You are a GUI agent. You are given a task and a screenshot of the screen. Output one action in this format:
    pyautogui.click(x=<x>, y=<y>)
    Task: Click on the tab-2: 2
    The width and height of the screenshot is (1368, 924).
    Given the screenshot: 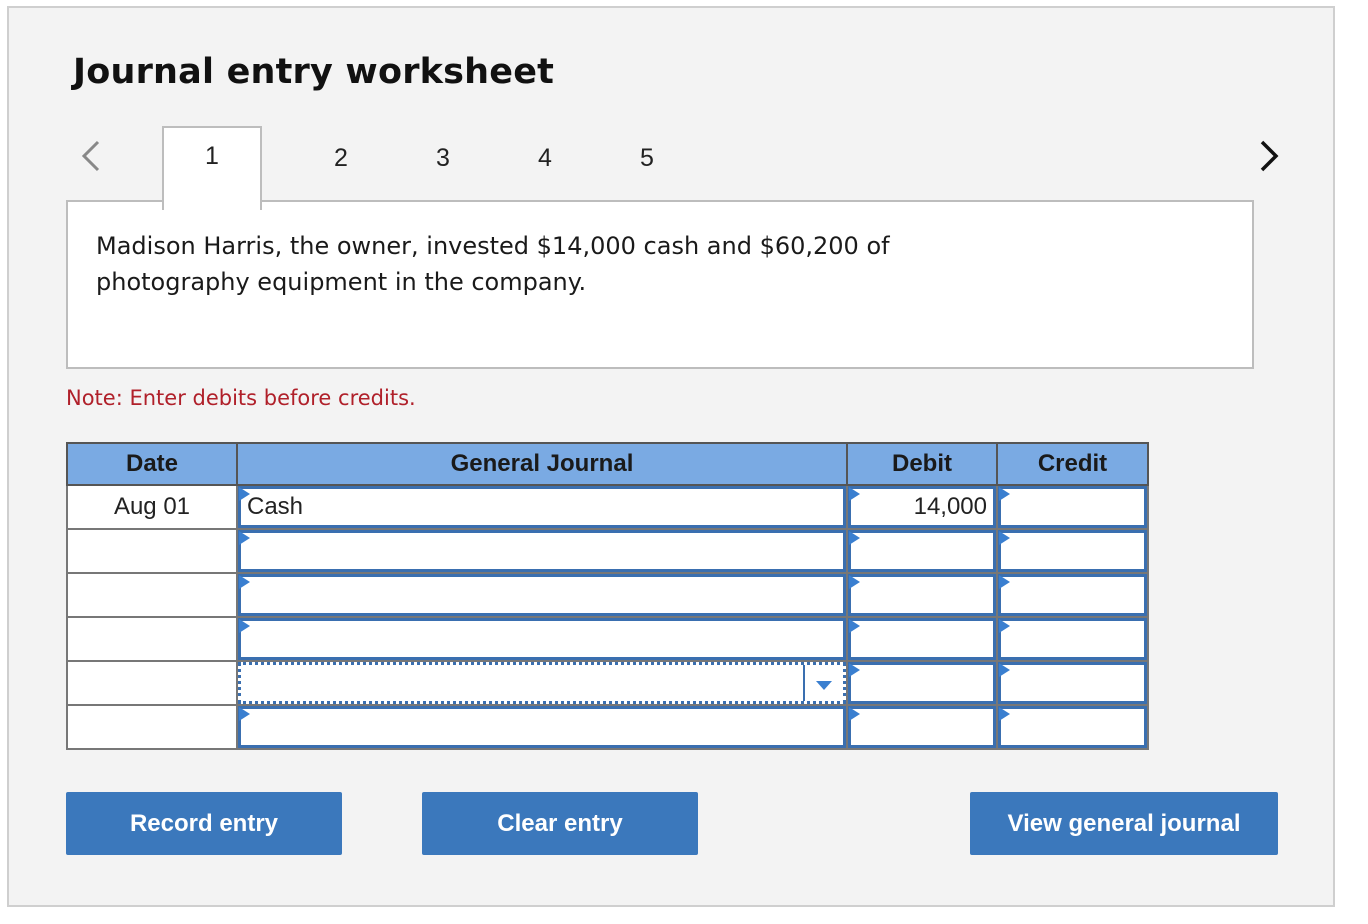 What is the action you would take?
    pyautogui.click(x=341, y=158)
    